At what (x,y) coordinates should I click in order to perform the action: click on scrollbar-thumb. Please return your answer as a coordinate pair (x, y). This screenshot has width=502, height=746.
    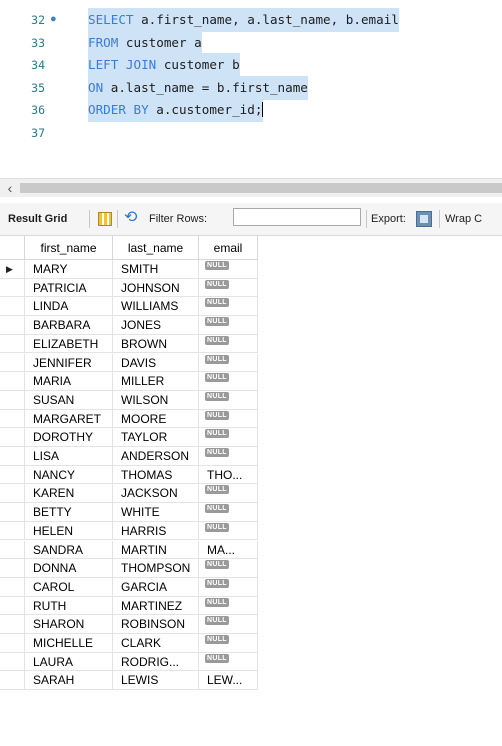
    Looking at the image, I should click on (261, 188).